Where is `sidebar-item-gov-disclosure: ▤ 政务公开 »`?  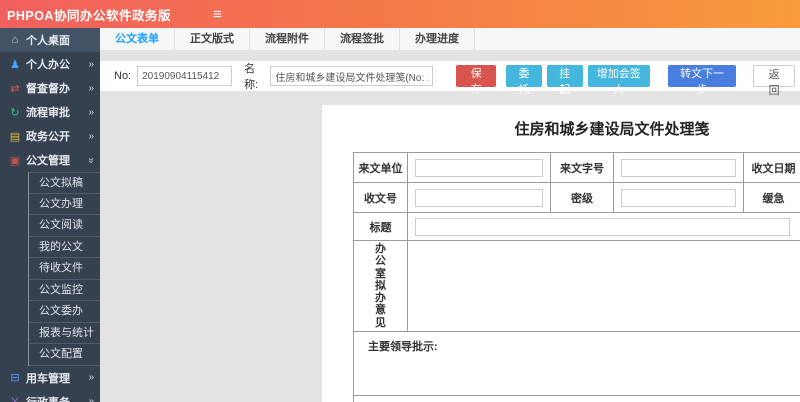
sidebar-item-gov-disclosure: ▤ 政务公开 » is located at coordinates (50, 136).